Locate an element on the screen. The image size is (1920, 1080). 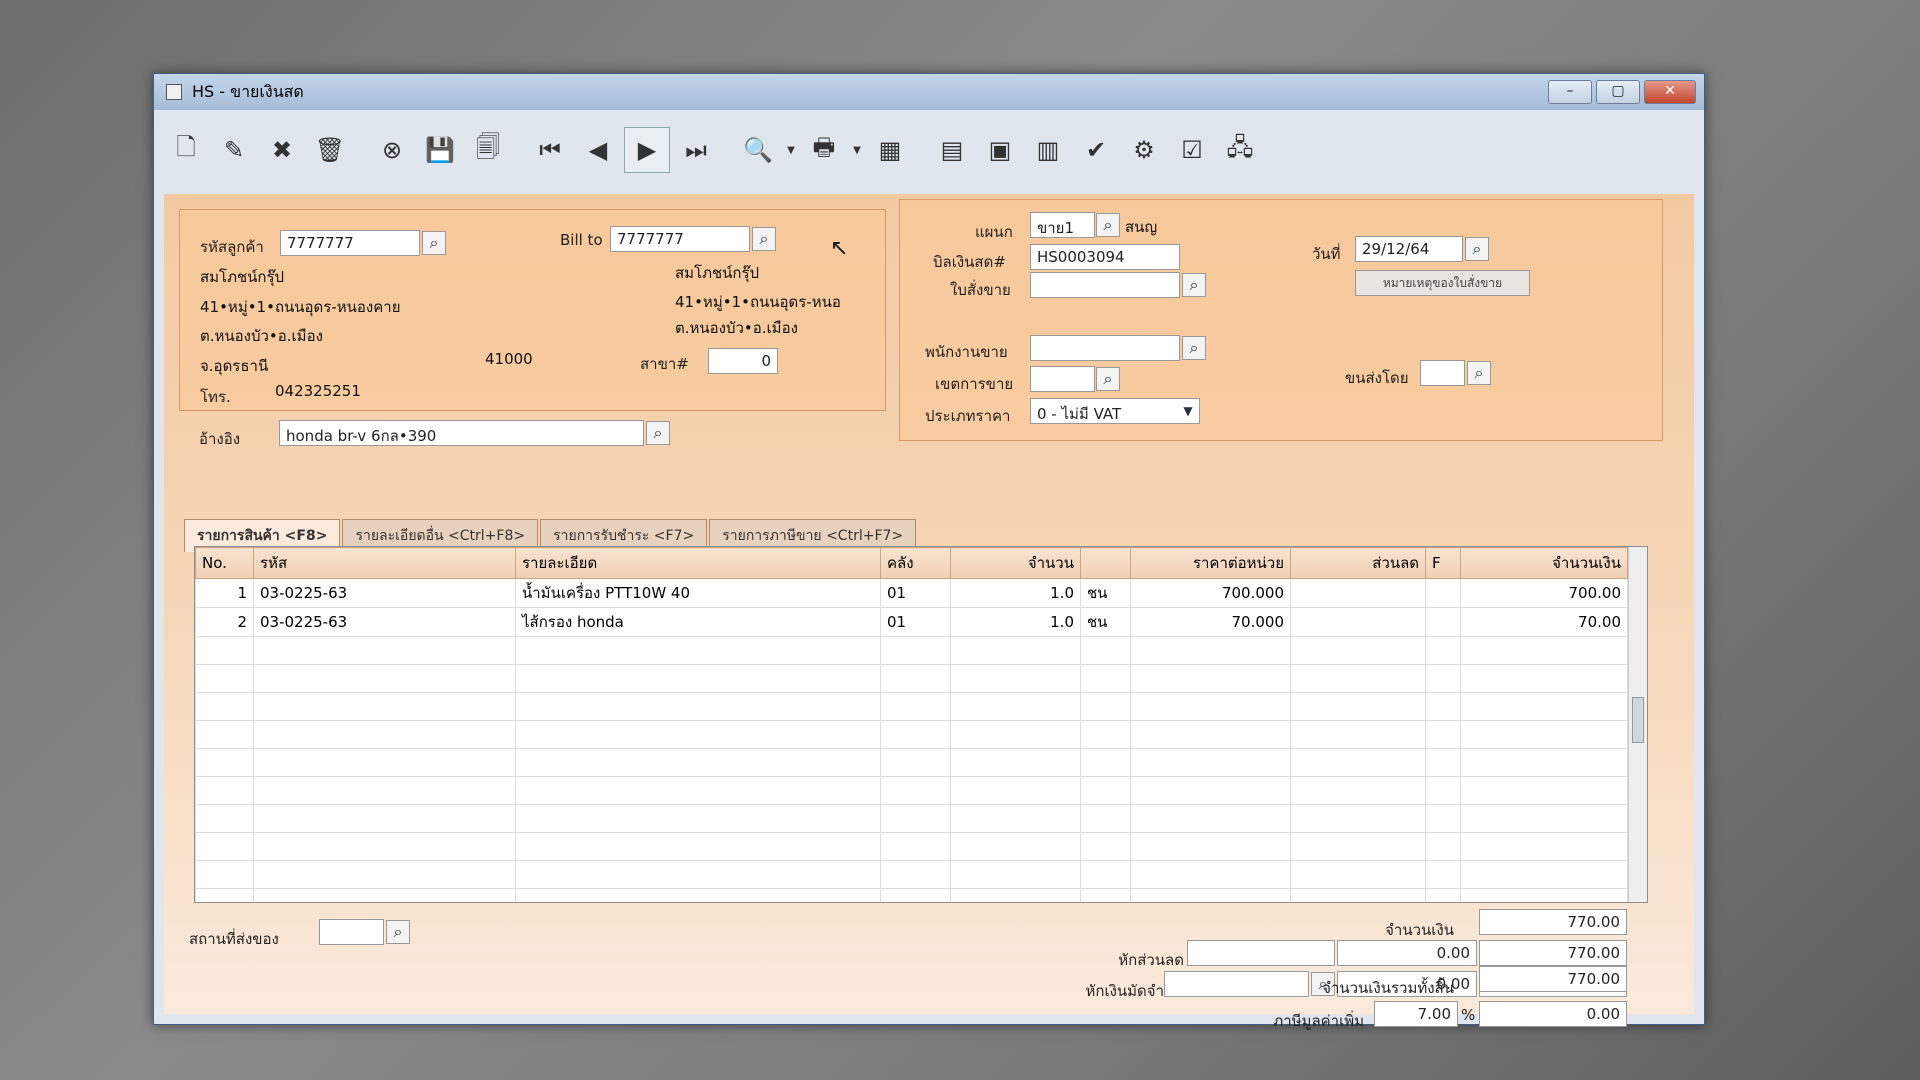
minimize-button: – is located at coordinates (1570, 92).